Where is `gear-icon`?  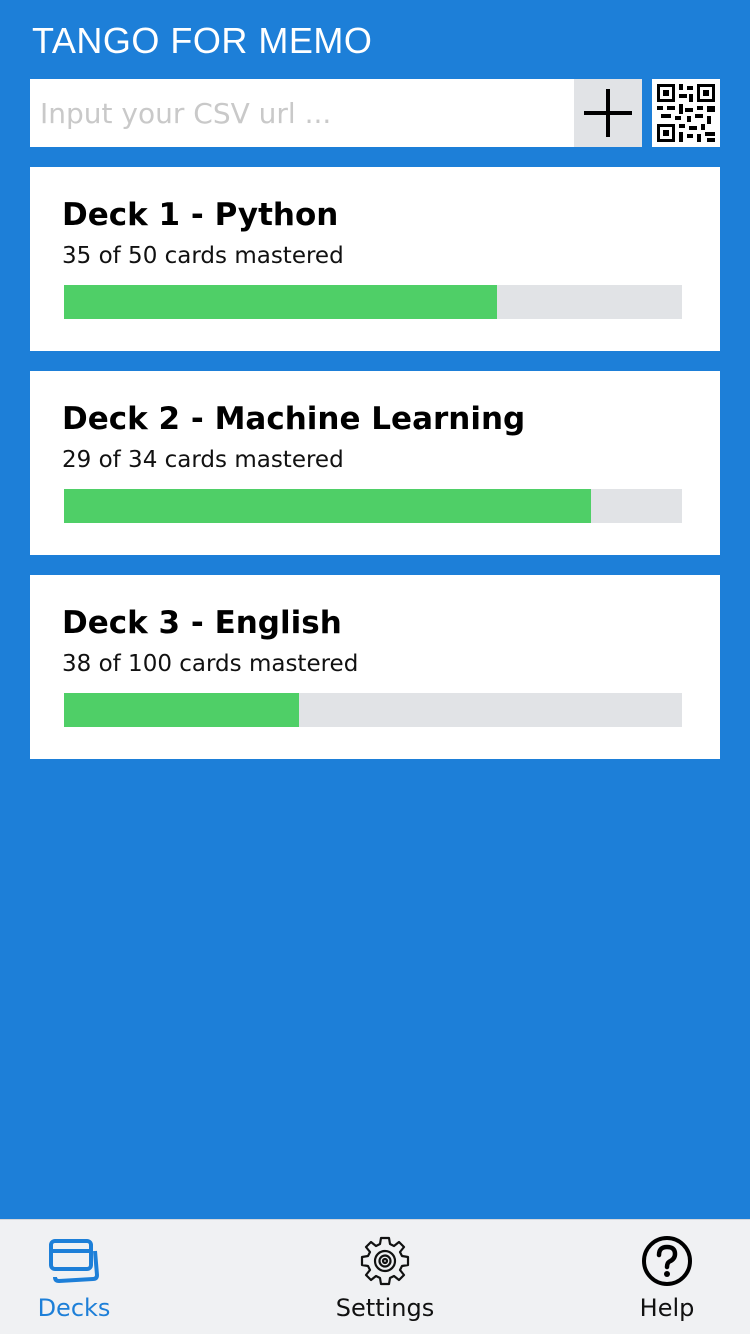 gear-icon is located at coordinates (385, 1261).